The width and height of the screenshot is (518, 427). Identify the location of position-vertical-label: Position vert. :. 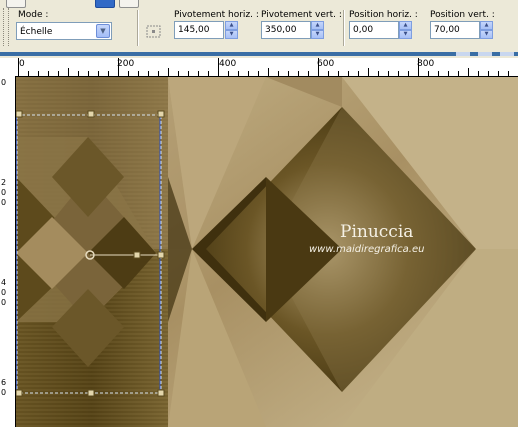
(462, 15).